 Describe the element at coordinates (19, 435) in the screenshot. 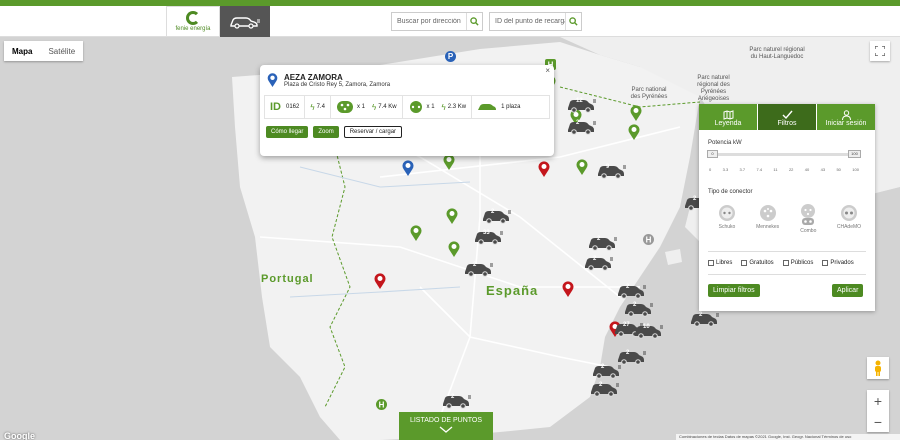

I see `google-logo: Google` at that location.